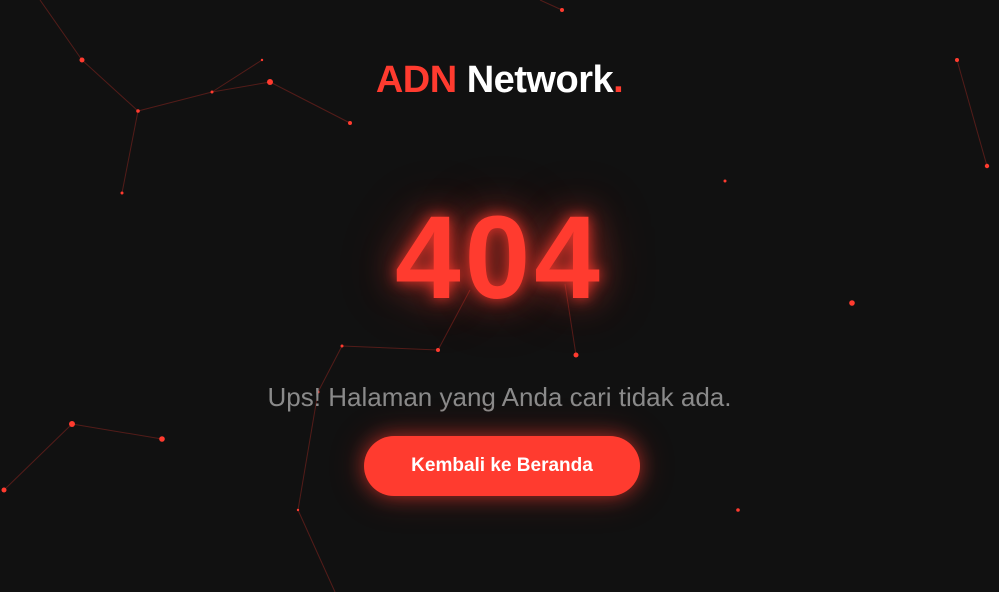 The image size is (999, 592). I want to click on error-message: Ups! Halaman yang Anda cari tidak ada., so click(499, 397).